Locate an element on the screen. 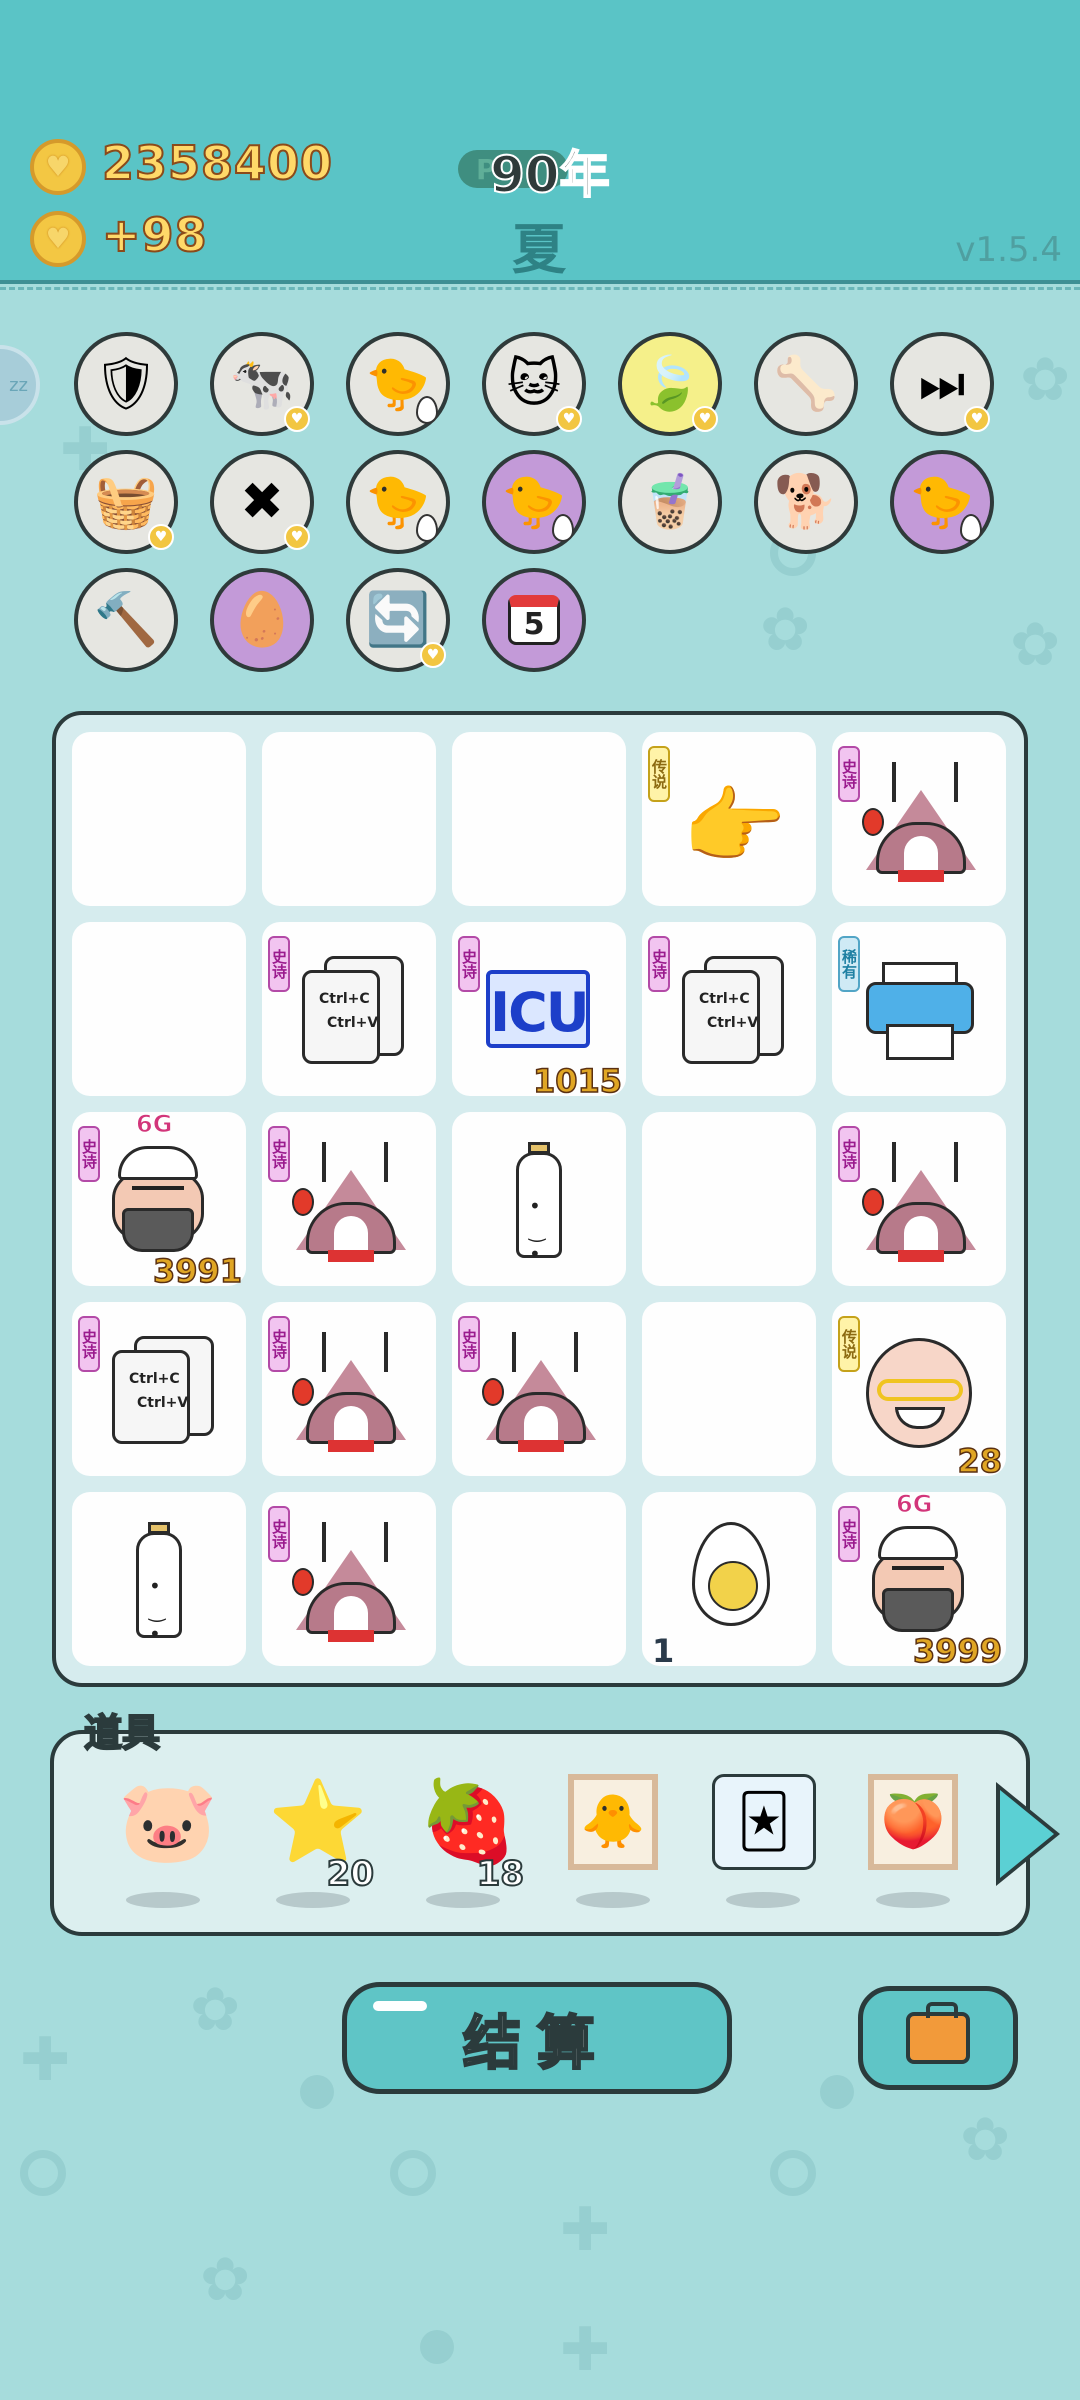  skill-cool-dog: 🐕 is located at coordinates (806, 502).